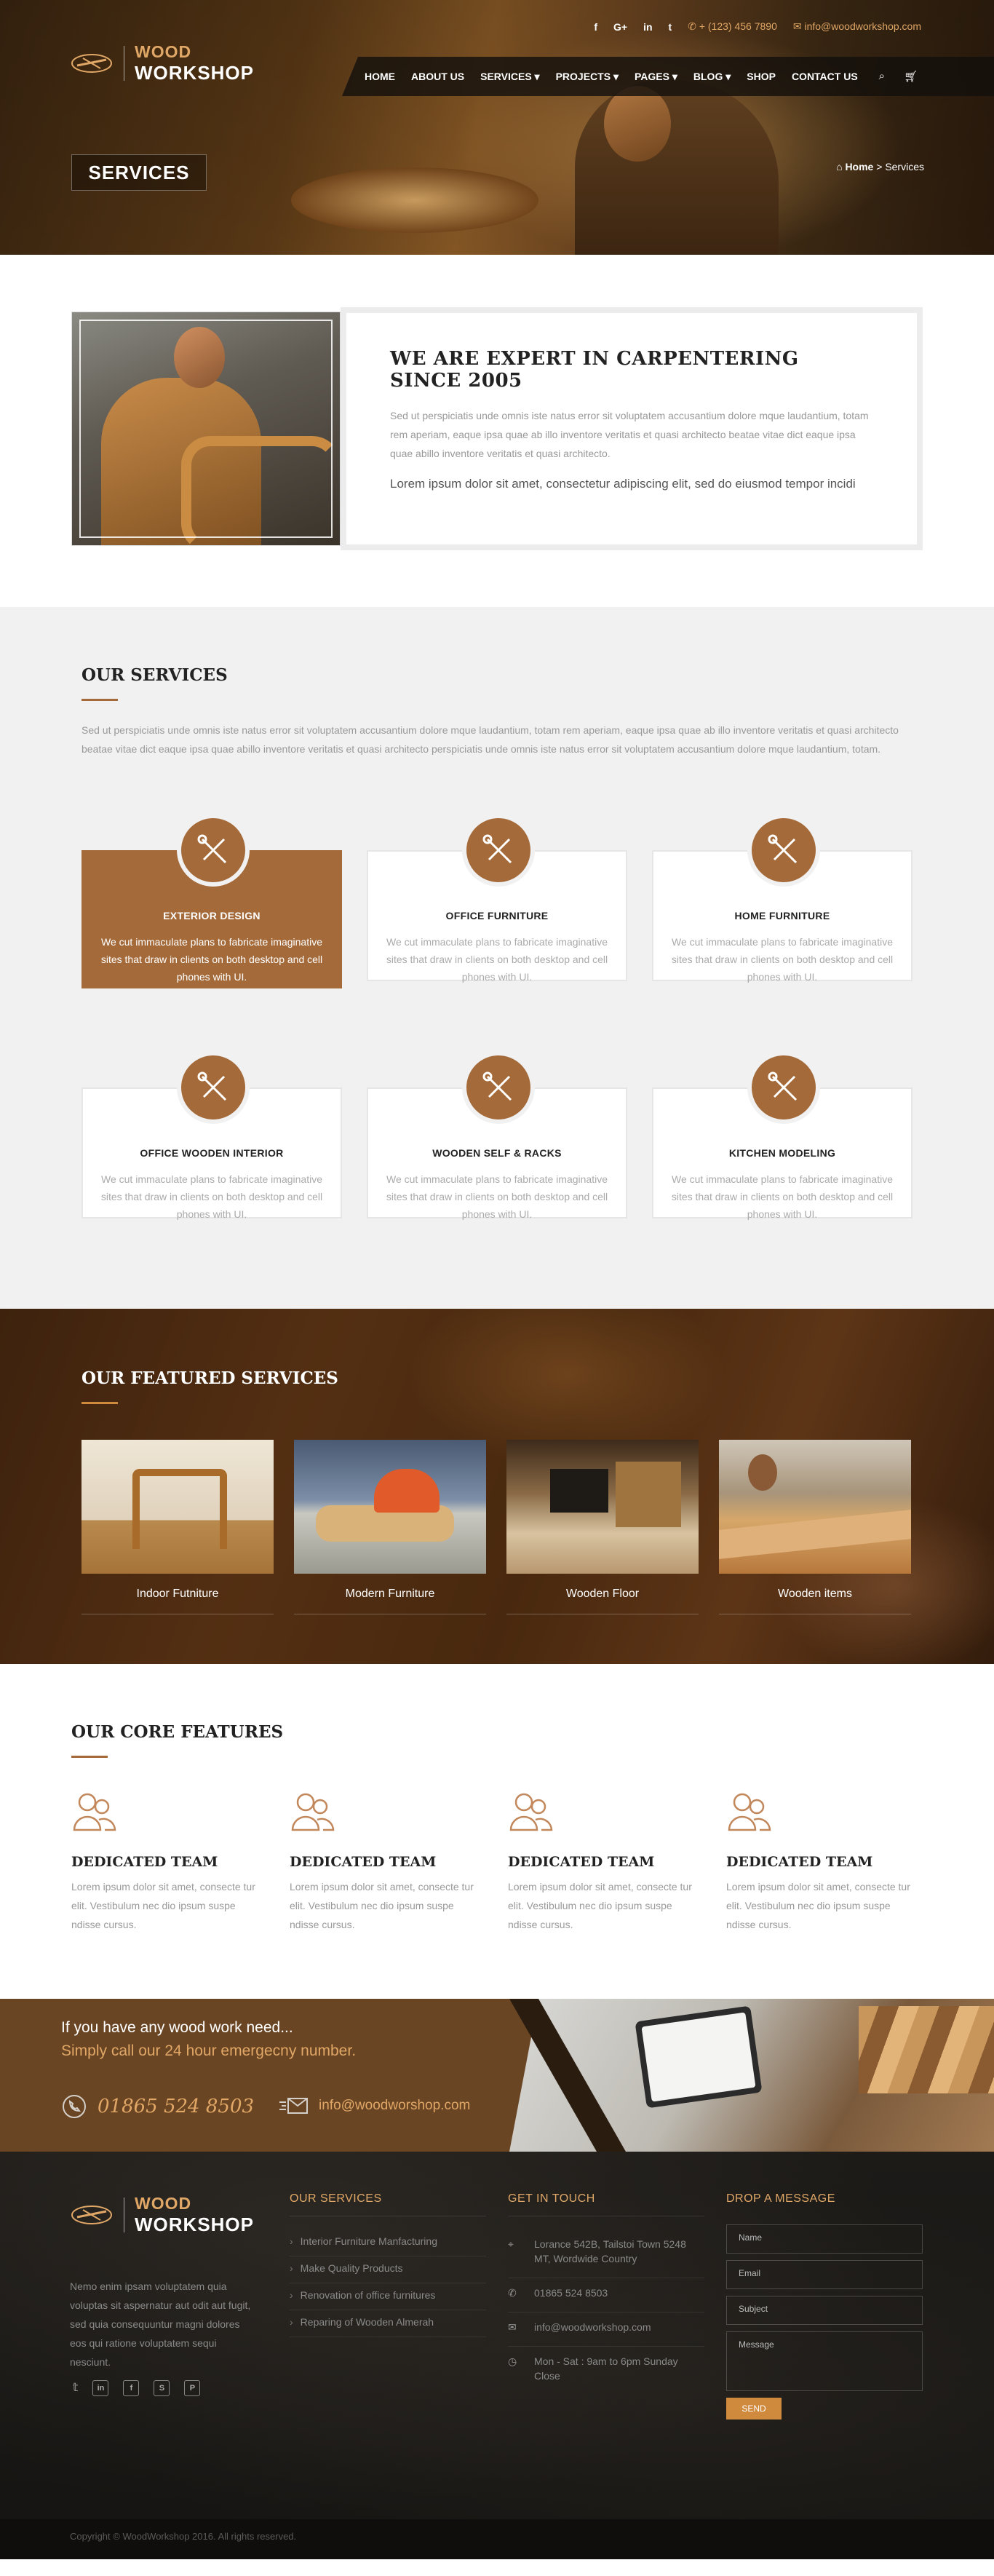  What do you see at coordinates (157, 2106) in the screenshot?
I see `cta-phone: 01865 524 8503` at bounding box center [157, 2106].